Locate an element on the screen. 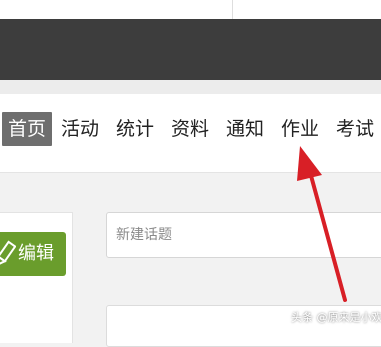 This screenshot has width=381, height=347. tab-home: 首页 is located at coordinates (27, 129).